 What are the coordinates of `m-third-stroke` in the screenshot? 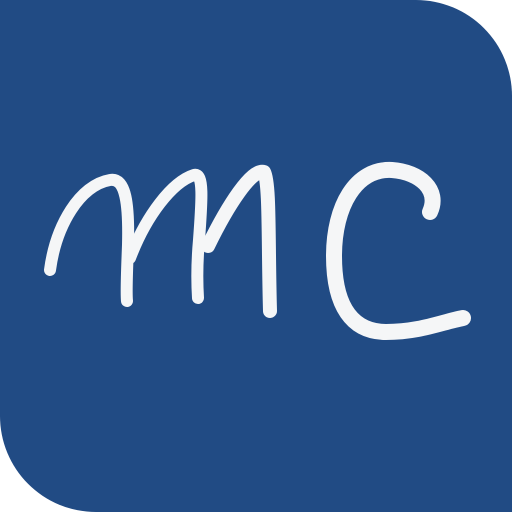 It's located at (239, 241).